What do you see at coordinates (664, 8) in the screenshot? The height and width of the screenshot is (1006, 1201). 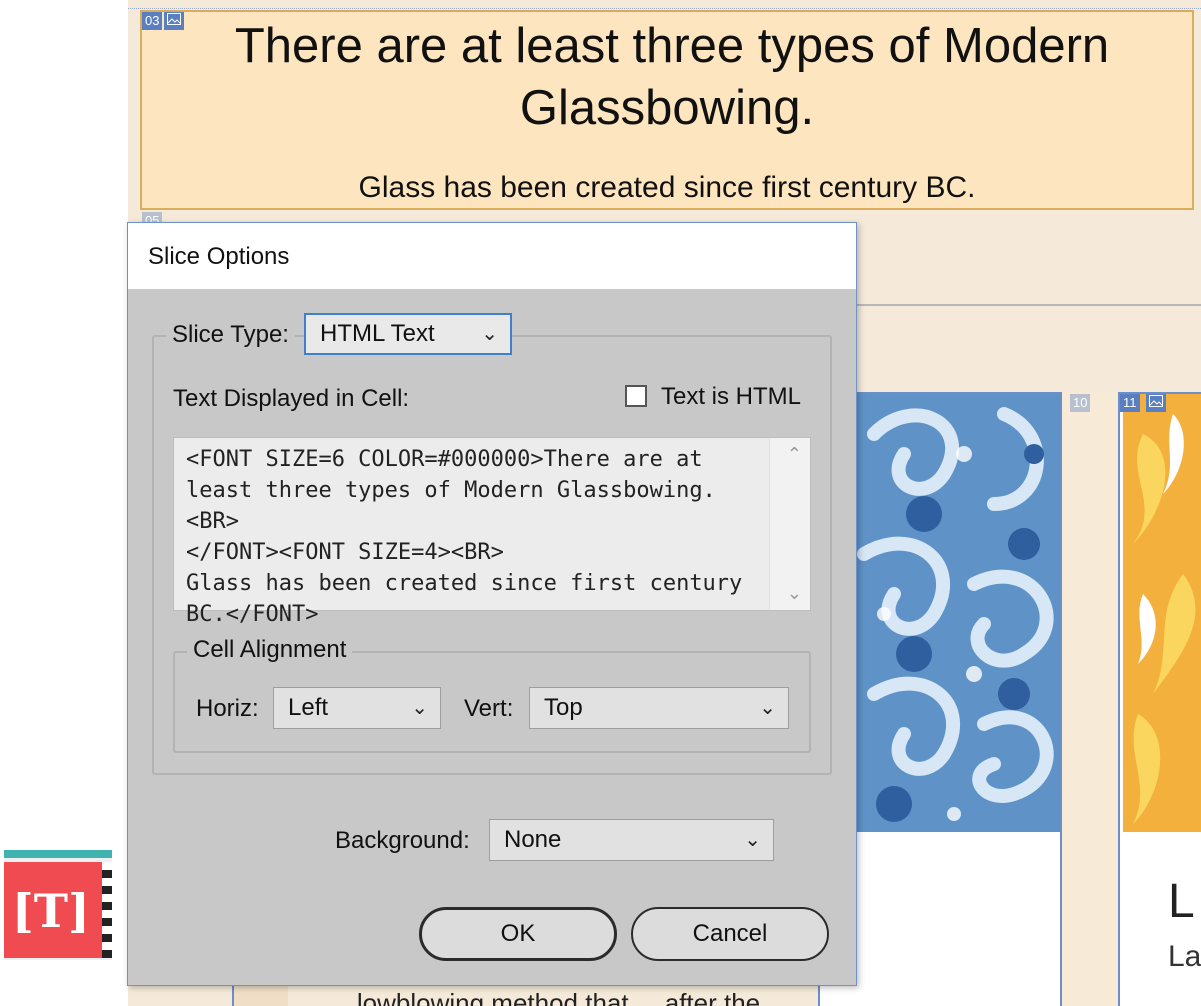 I see `artboard-edge` at bounding box center [664, 8].